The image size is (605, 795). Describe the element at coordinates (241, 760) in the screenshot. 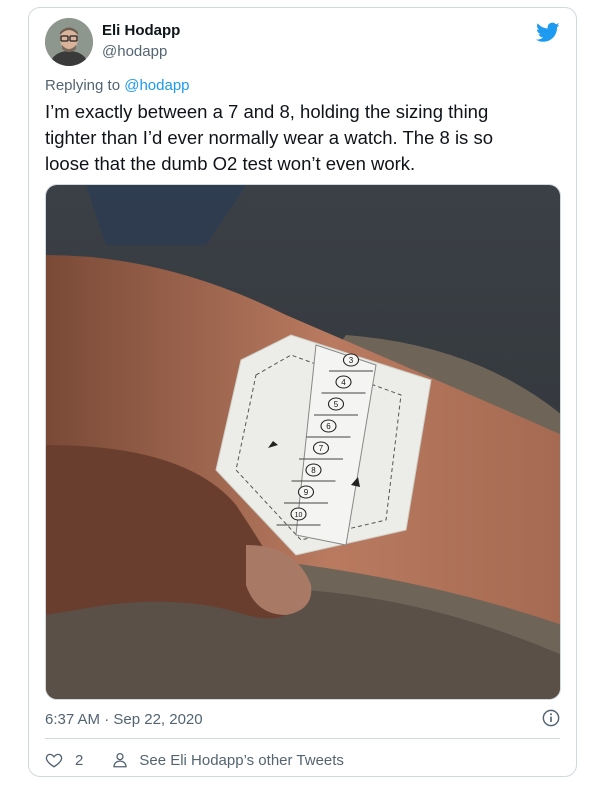

I see `see-other-tweets-label: See Eli Hodapp’s other Tweets` at that location.